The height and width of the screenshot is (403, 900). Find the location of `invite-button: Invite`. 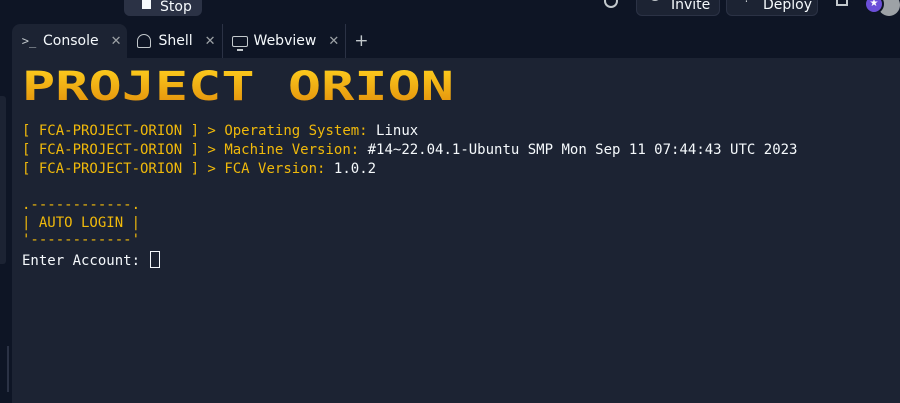

invite-button: Invite is located at coordinates (678, 8).